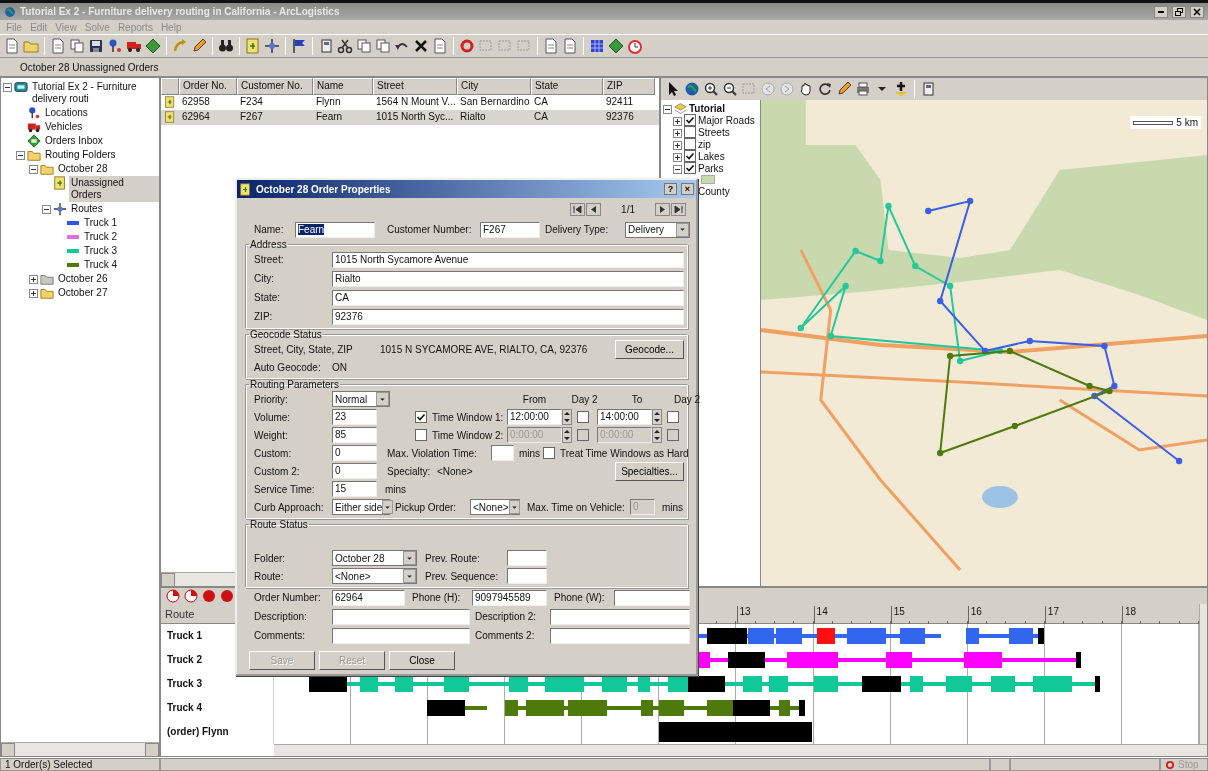  I want to click on input-field: 62964, so click(368, 597).